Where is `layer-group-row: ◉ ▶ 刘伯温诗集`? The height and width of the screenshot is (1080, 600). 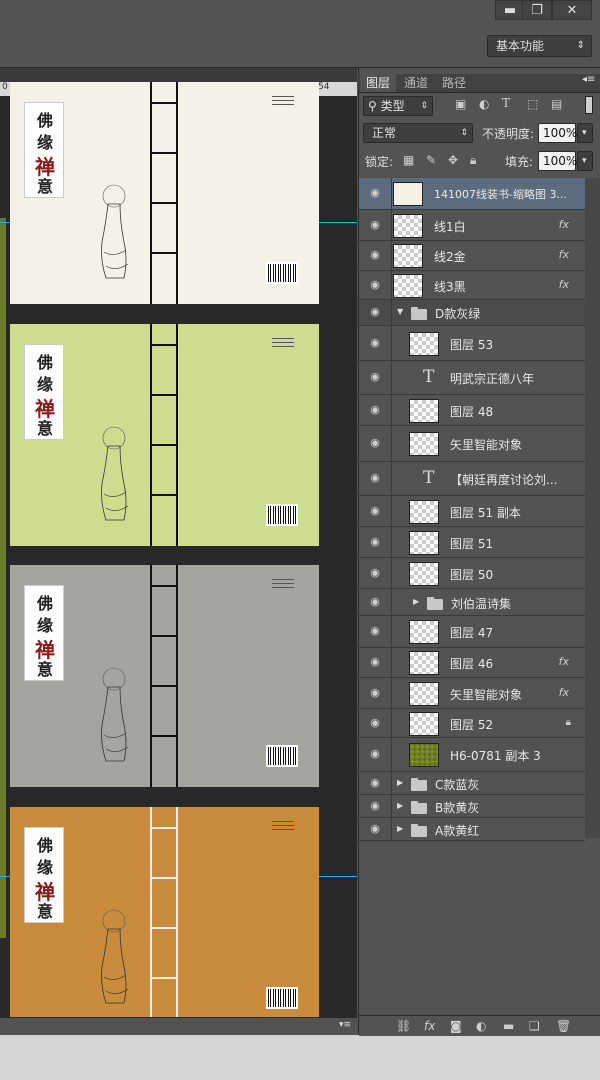
layer-group-row: ◉ ▶ 刘伯温诗集 is located at coordinates (472, 602).